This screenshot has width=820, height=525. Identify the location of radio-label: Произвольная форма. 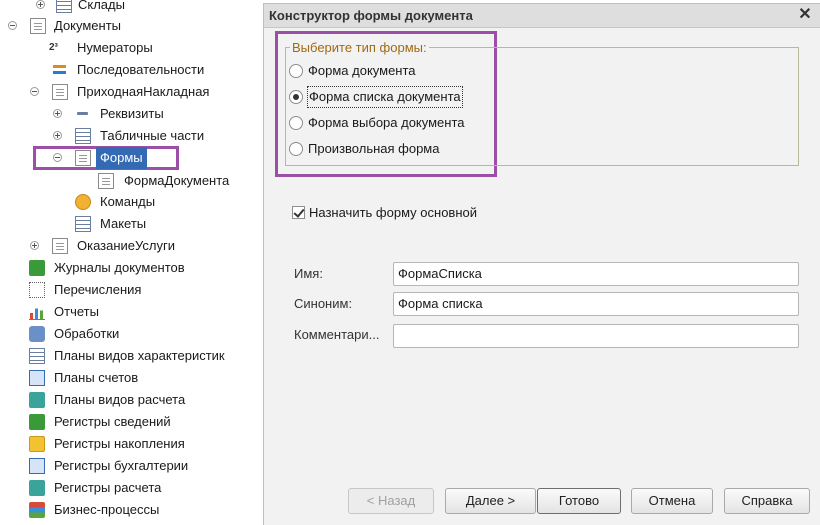
(374, 148).